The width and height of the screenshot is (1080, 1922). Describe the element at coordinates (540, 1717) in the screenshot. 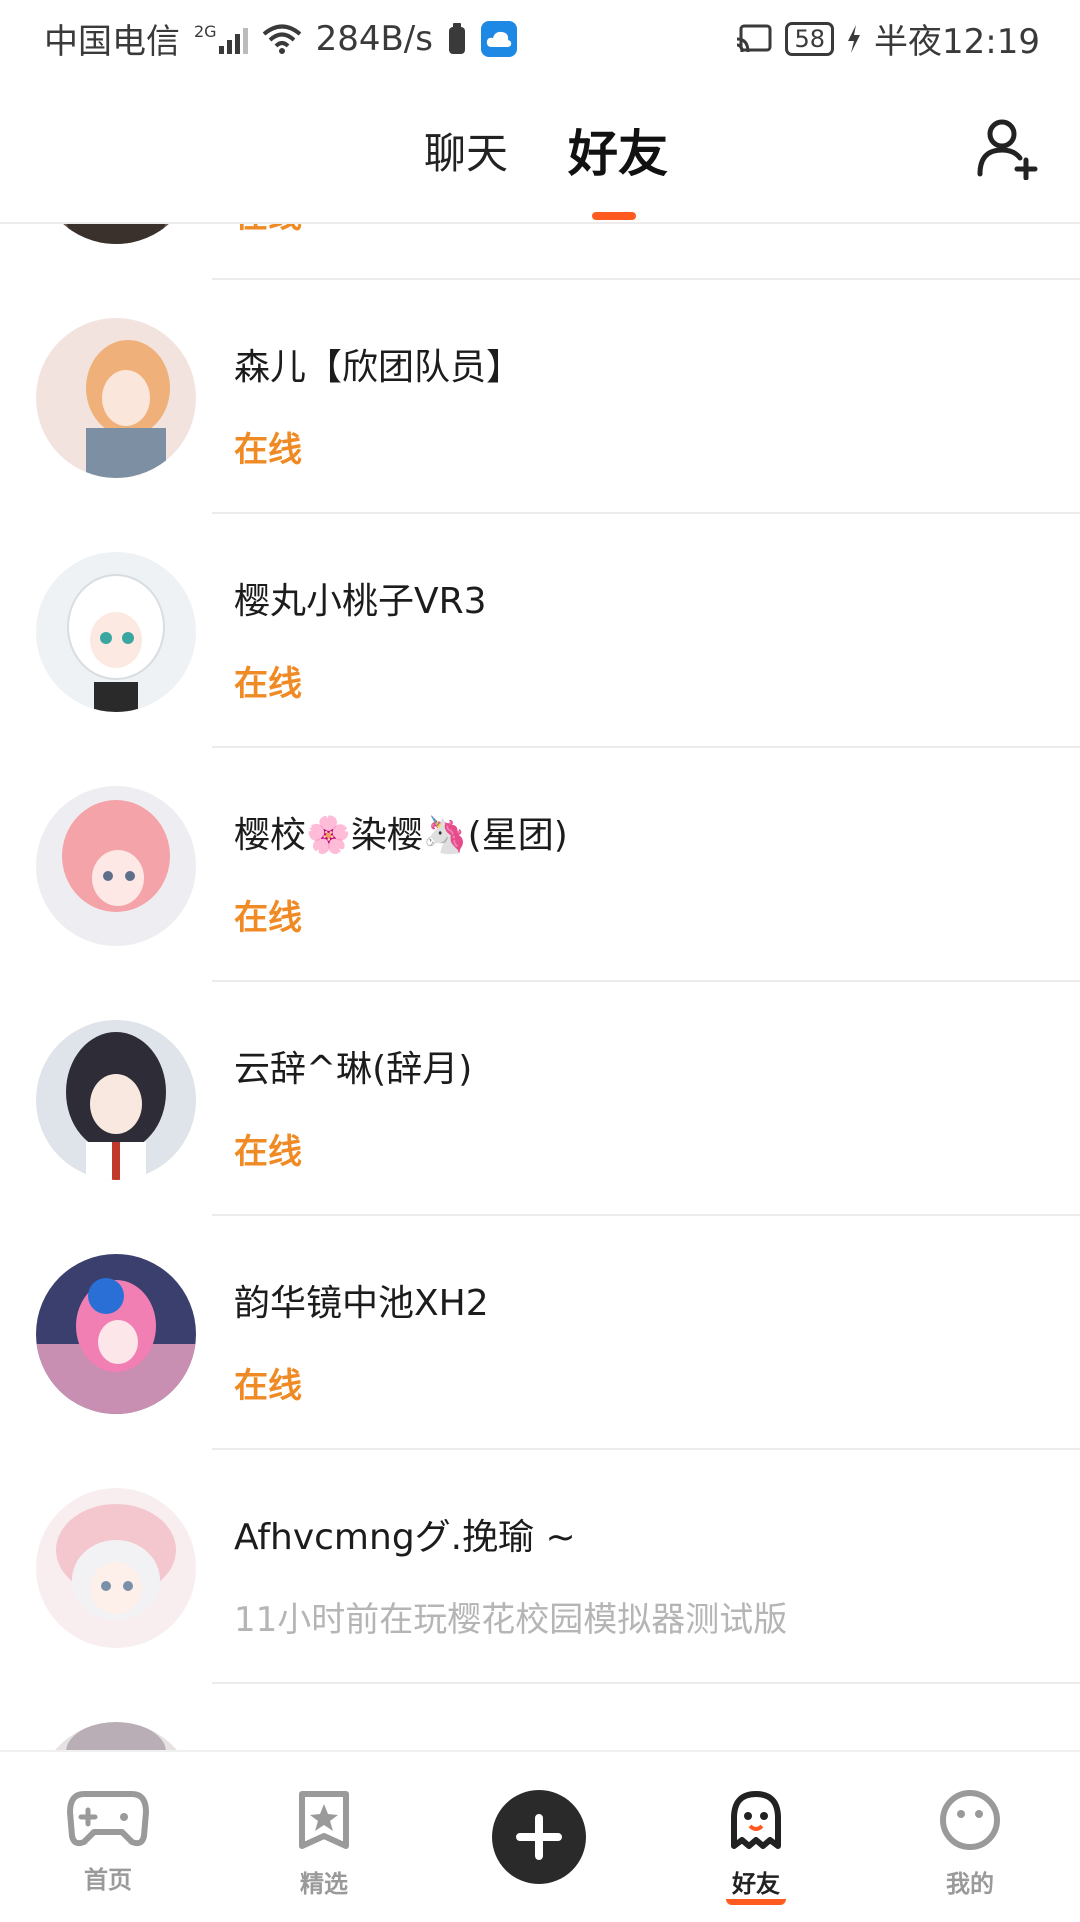

I see `list-item` at that location.